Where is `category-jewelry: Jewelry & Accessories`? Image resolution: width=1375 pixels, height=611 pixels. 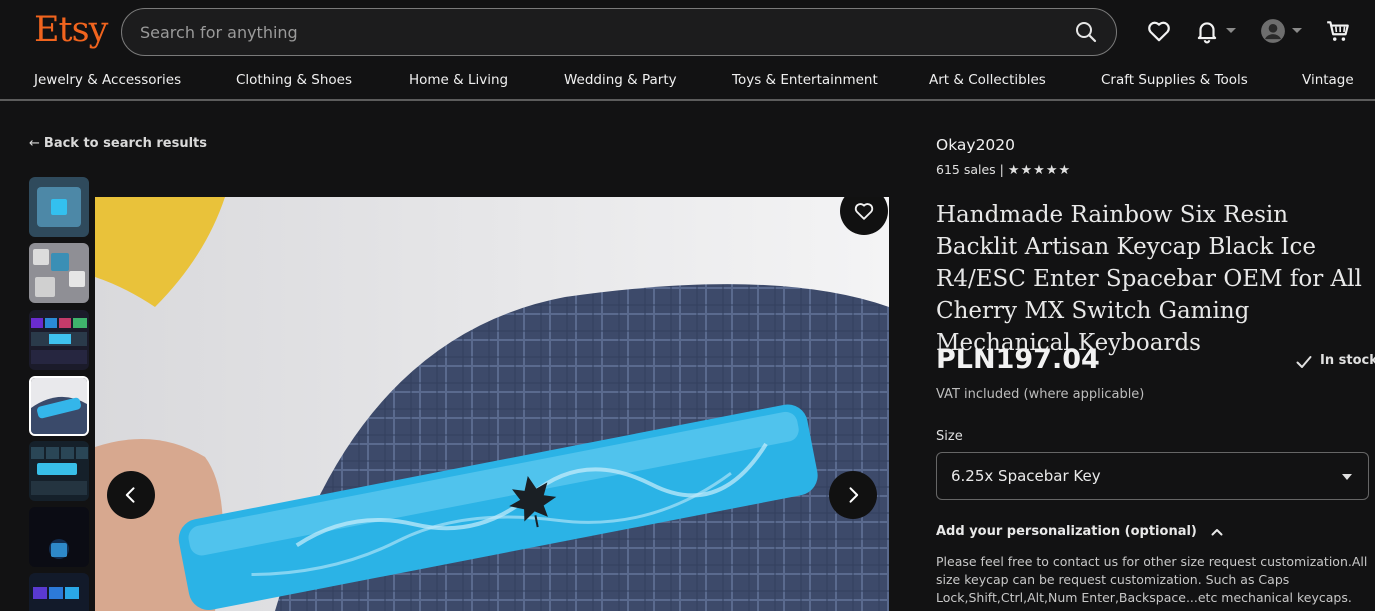
category-jewelry: Jewelry & Accessories is located at coordinates (107, 80).